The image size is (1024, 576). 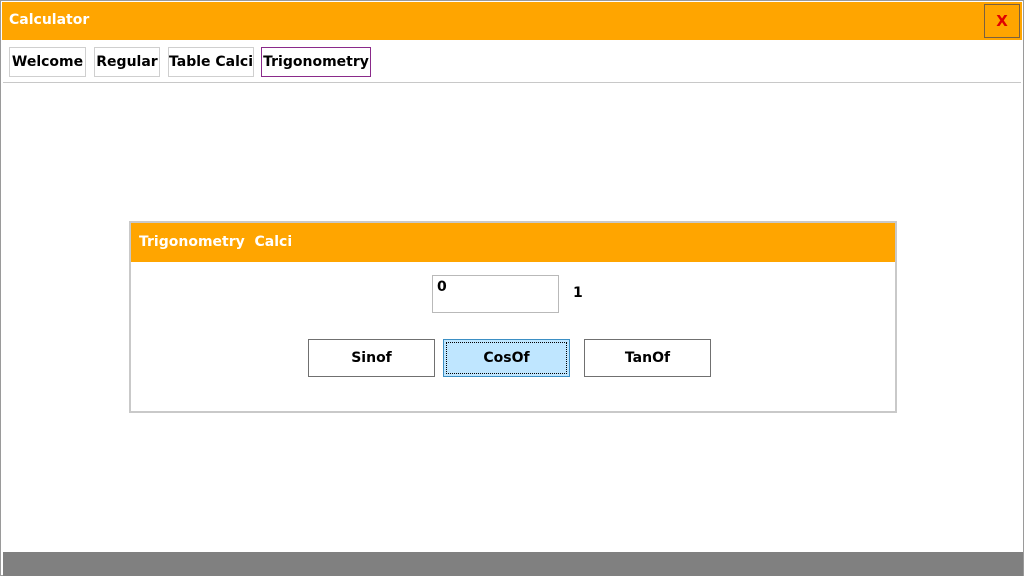 What do you see at coordinates (513, 564) in the screenshot?
I see `status-bar` at bounding box center [513, 564].